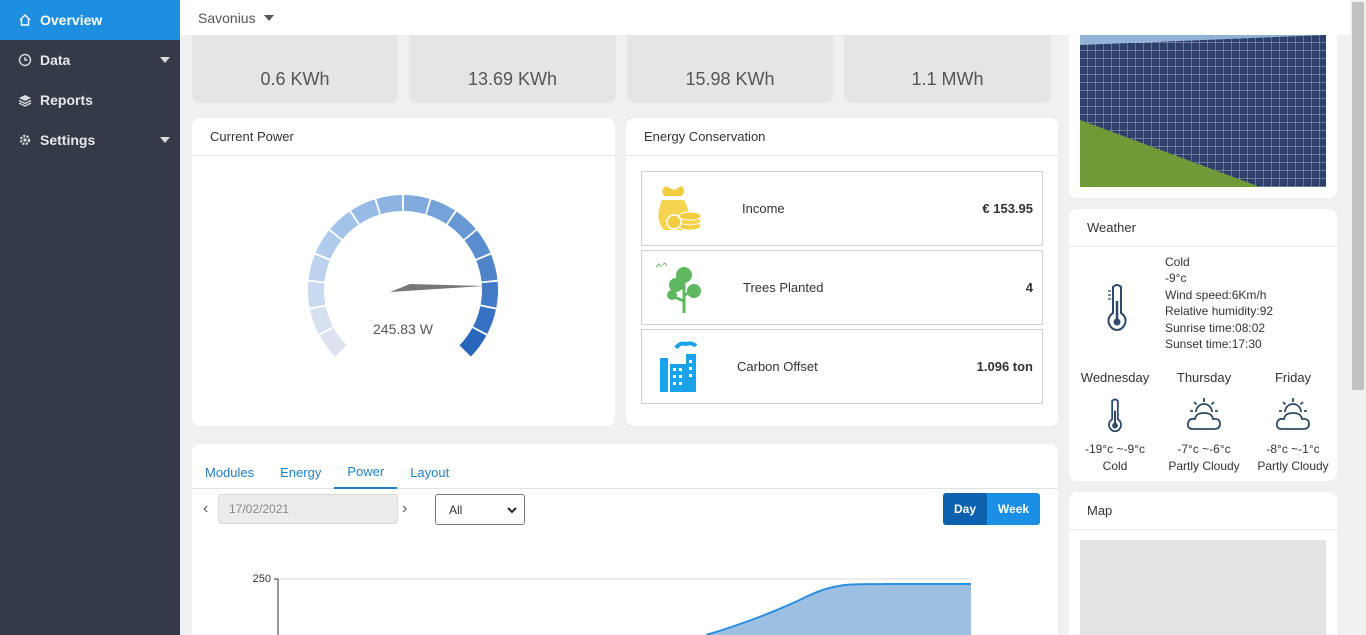 This screenshot has height=635, width=1366. What do you see at coordinates (90, 317) in the screenshot?
I see `sidebar: Overview Data Reports Settings` at bounding box center [90, 317].